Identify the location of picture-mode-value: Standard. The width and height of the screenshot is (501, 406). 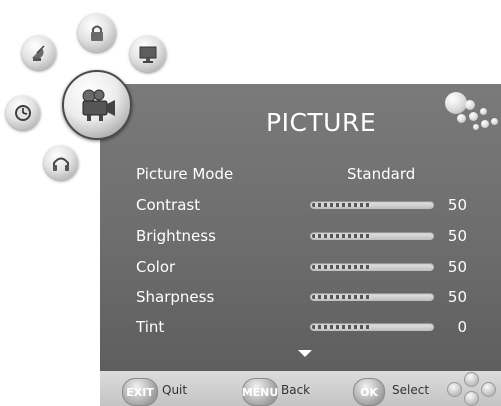
(381, 174).